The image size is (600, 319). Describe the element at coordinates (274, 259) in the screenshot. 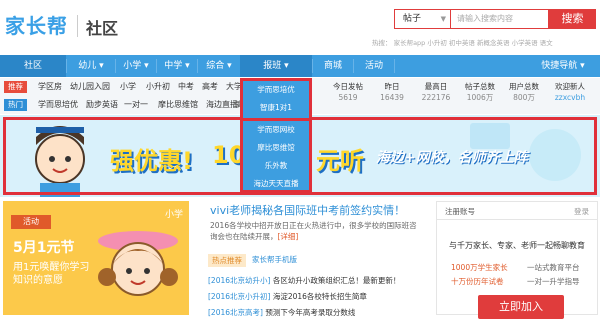

I see `mobile-app-link: 家长帮手机版` at that location.